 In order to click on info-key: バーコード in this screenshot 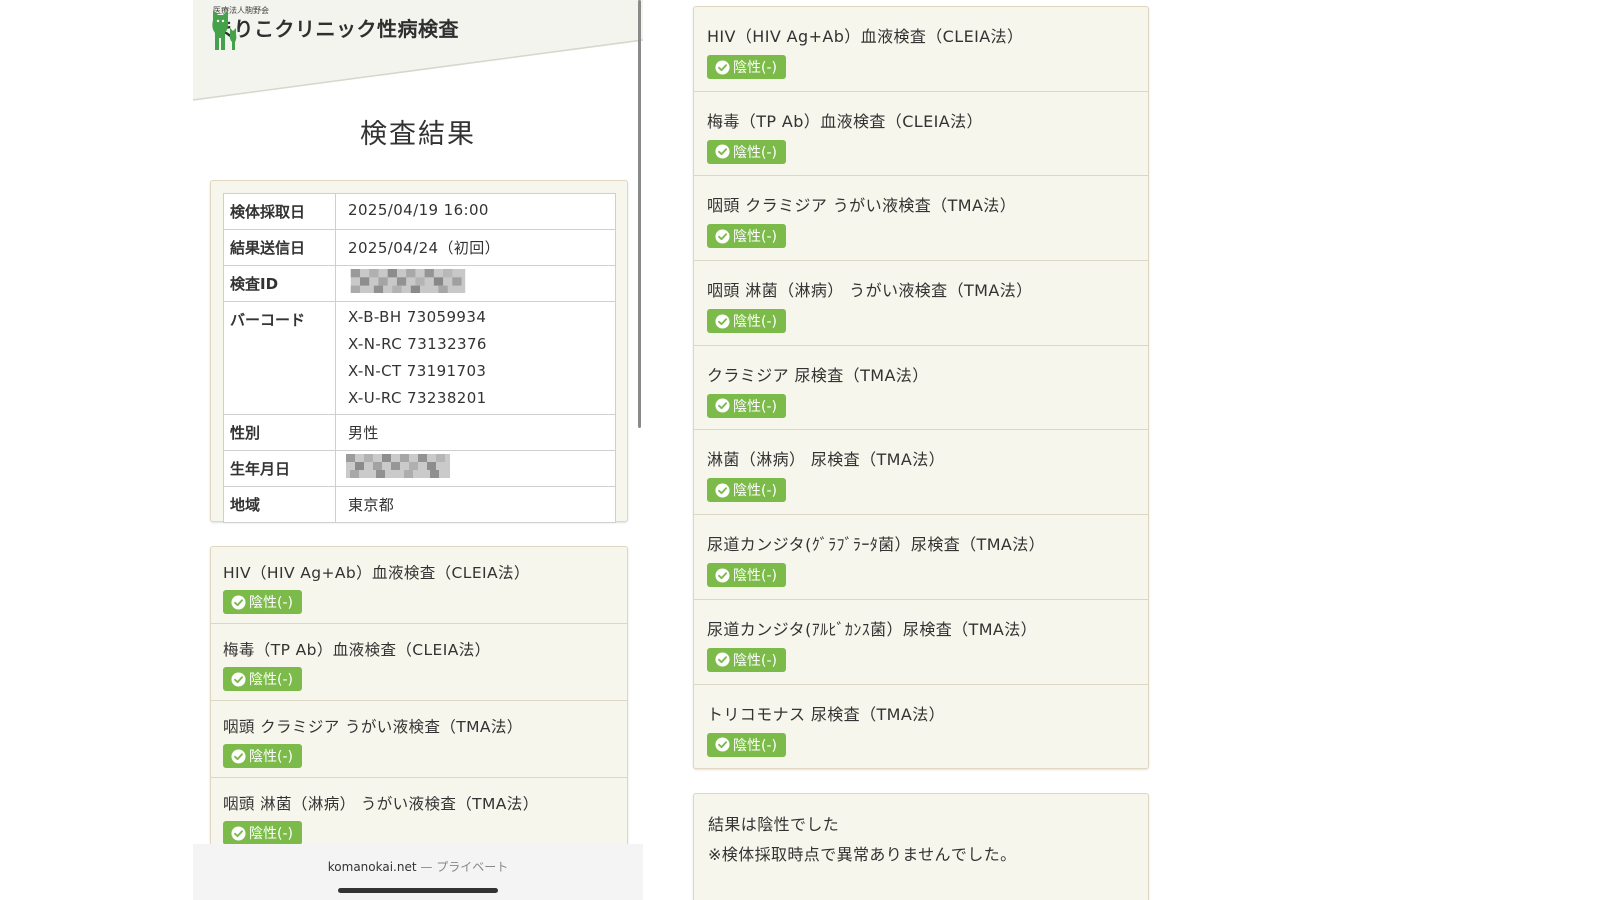, I will do `click(279, 358)`.